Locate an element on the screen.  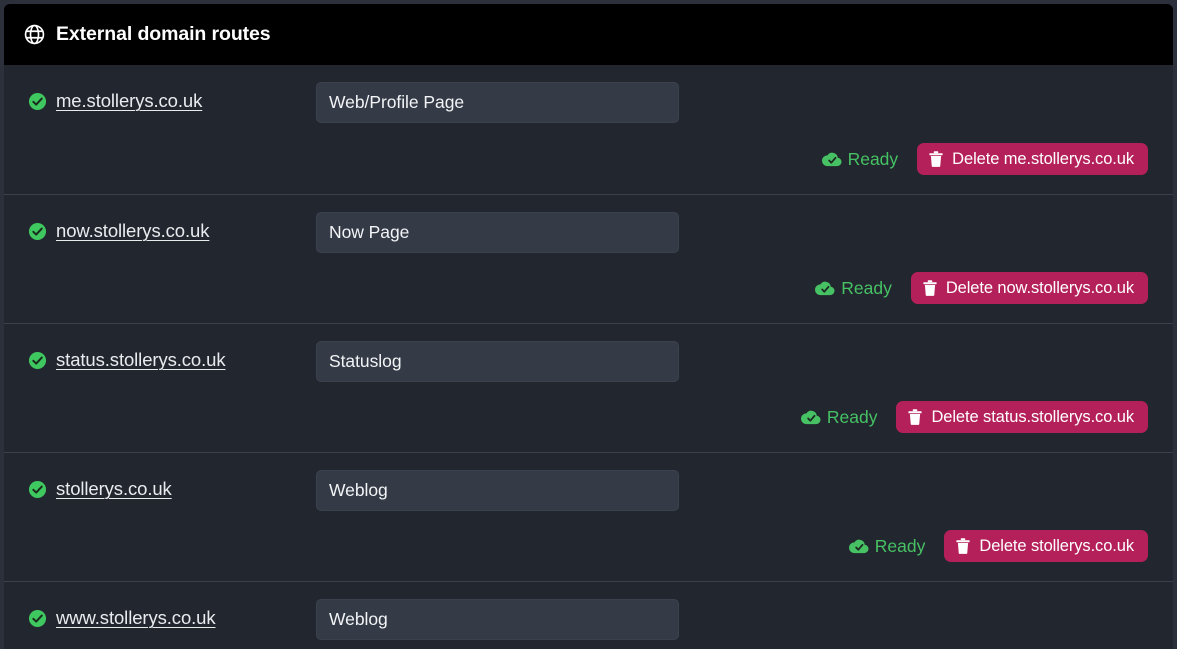
route-row-actions: Ready Delete stollerys.co.uk is located at coordinates (998, 546).